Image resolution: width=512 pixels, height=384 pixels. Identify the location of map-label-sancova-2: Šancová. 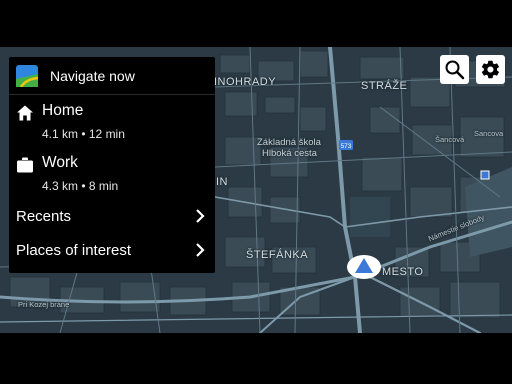
(450, 139).